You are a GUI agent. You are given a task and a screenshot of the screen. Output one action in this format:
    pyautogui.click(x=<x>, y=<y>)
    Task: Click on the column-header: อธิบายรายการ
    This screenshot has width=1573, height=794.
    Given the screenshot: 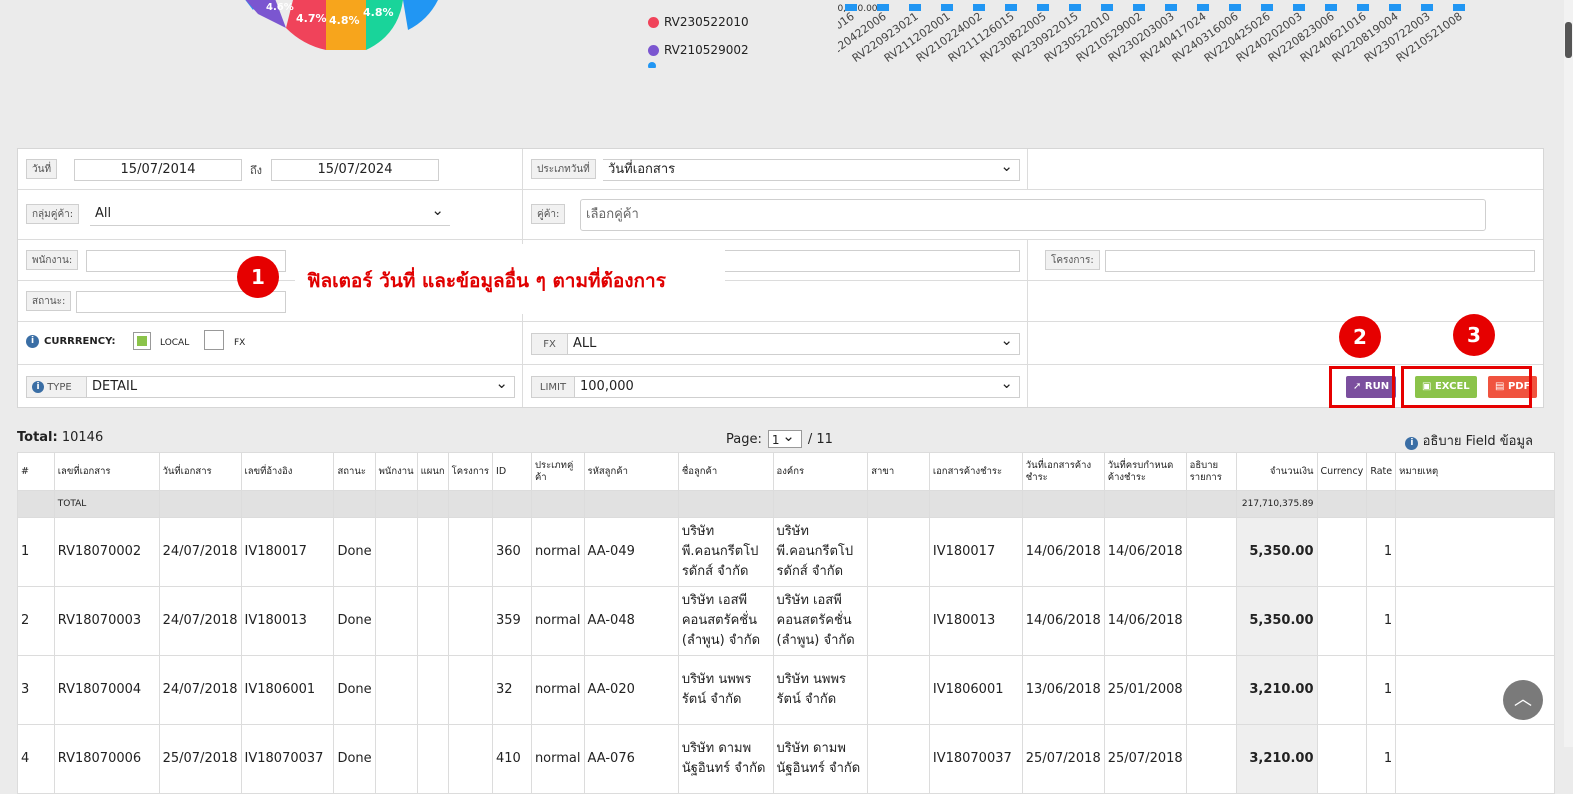 What is the action you would take?
    pyautogui.click(x=1211, y=471)
    